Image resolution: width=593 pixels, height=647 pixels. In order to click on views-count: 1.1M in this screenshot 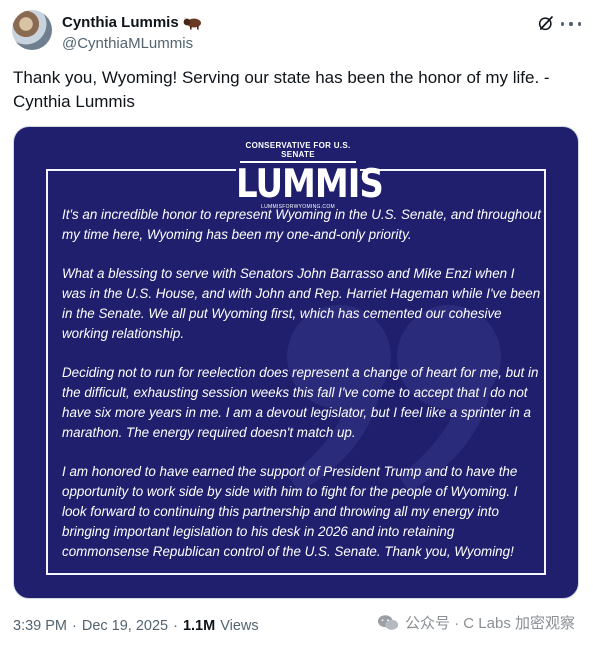, I will do `click(199, 626)`.